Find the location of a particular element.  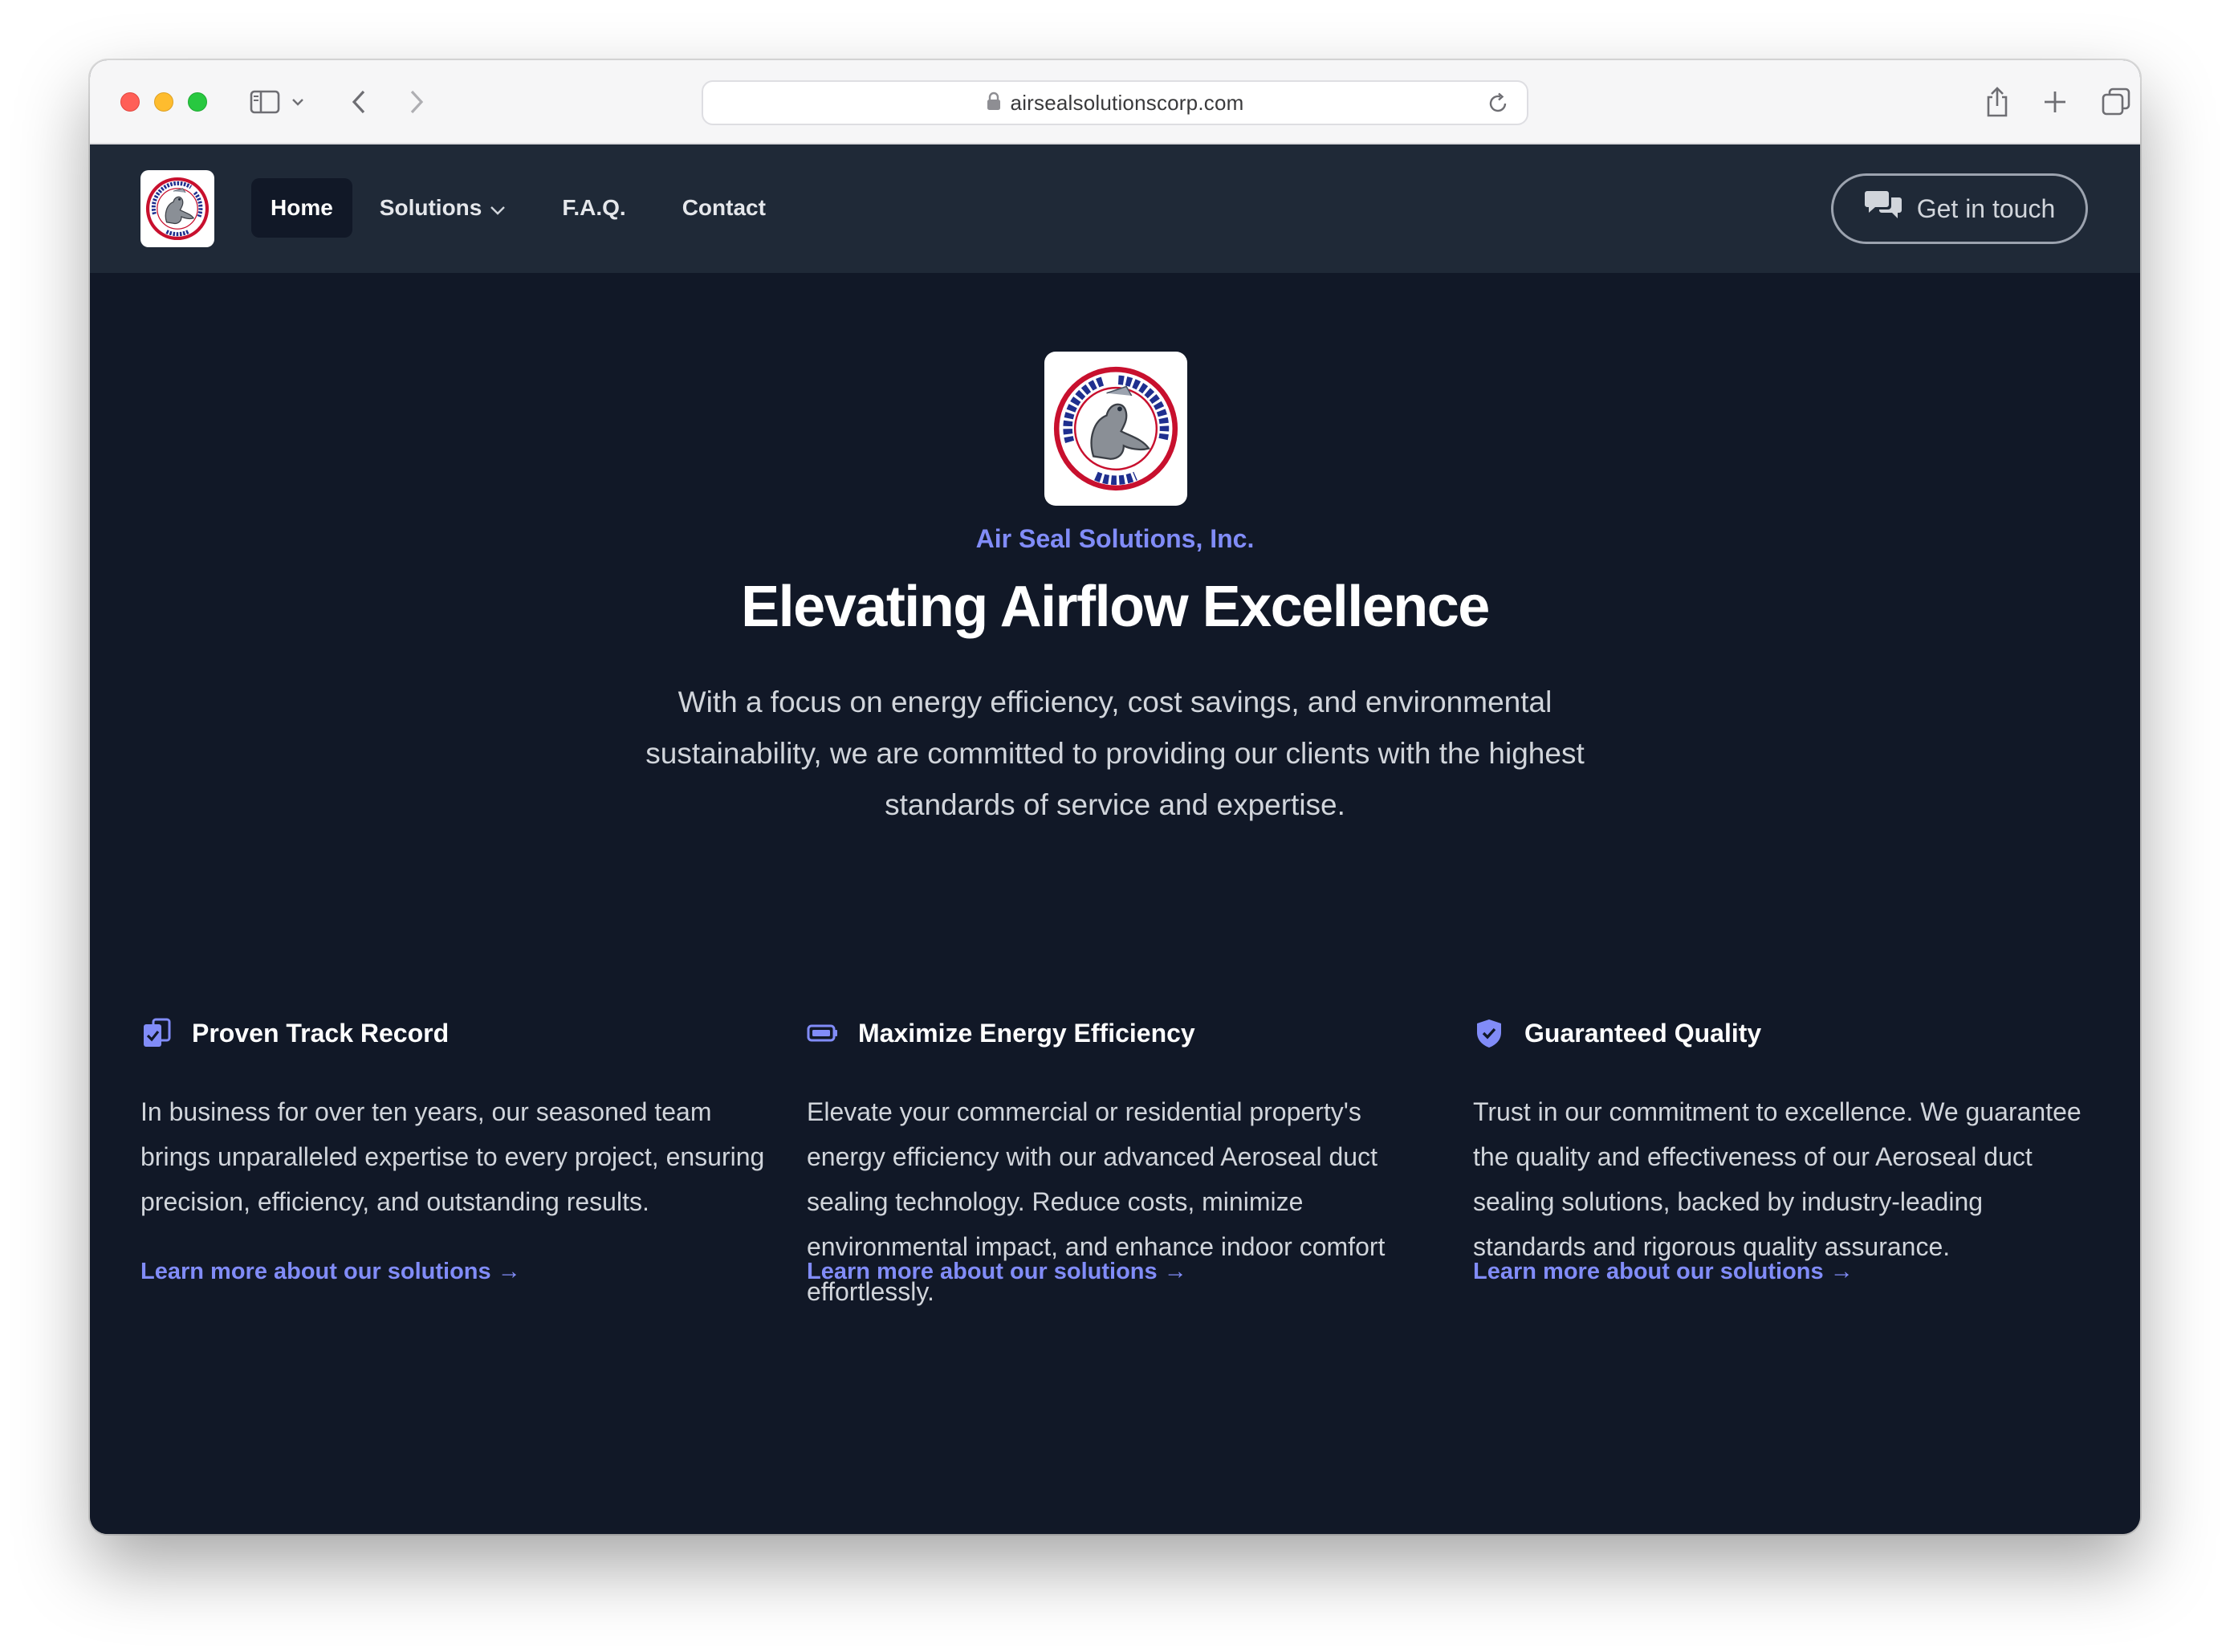

clipboard-check-icon is located at coordinates (156, 1033).